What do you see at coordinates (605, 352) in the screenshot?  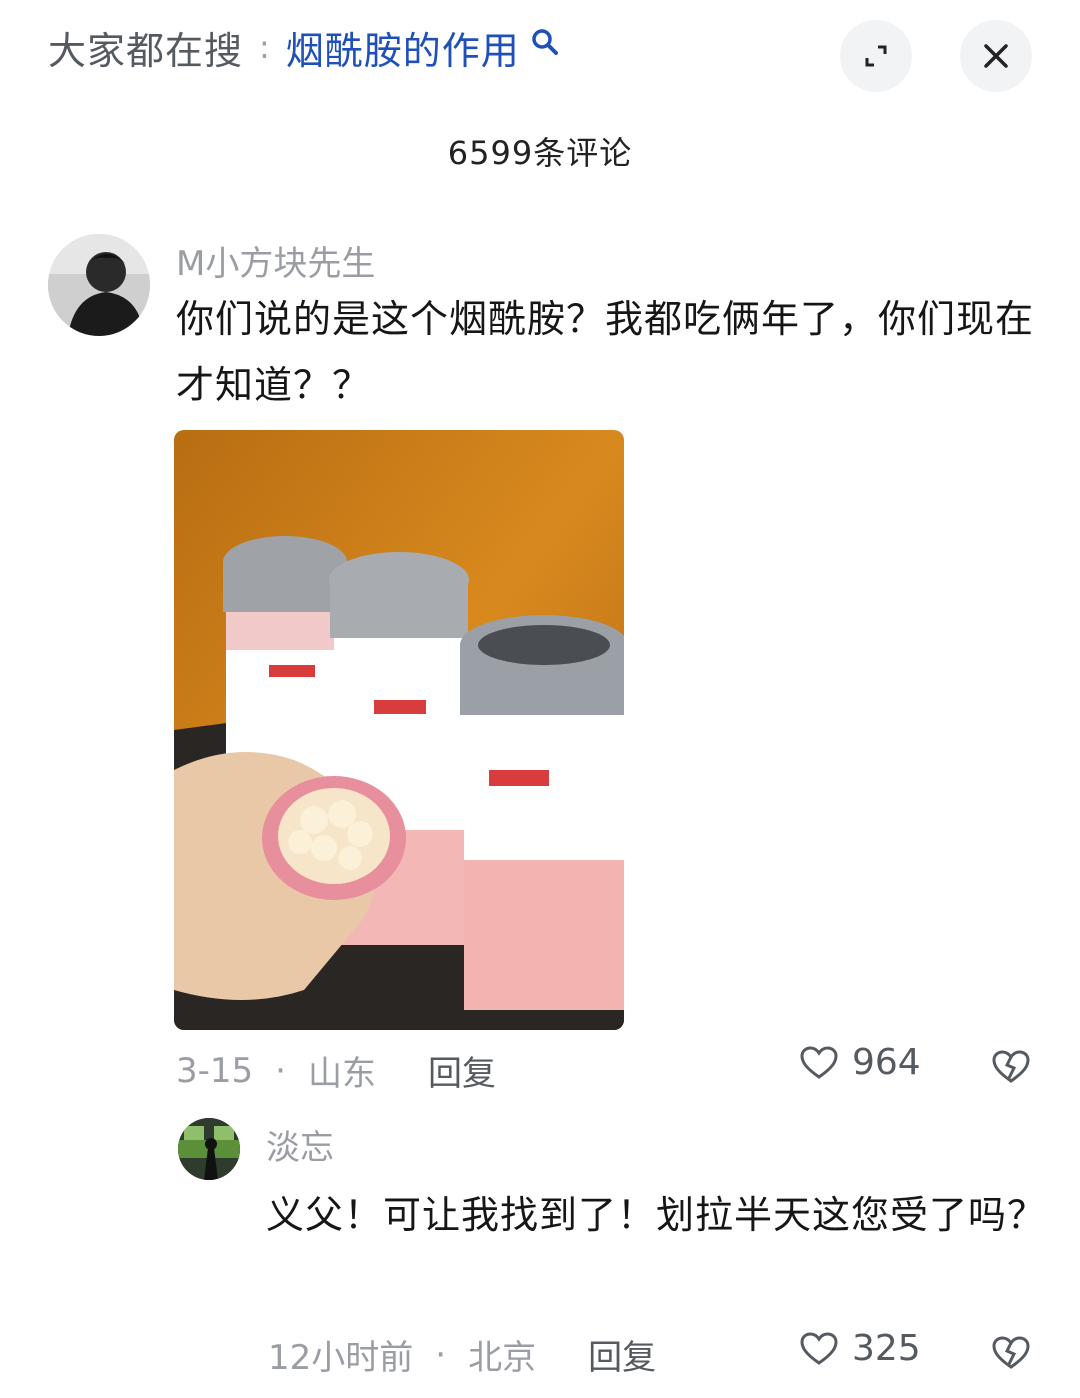 I see `comment-text: 你们说的是这个烟酰胺？我都吃俩年了，你们现在才知道？？` at bounding box center [605, 352].